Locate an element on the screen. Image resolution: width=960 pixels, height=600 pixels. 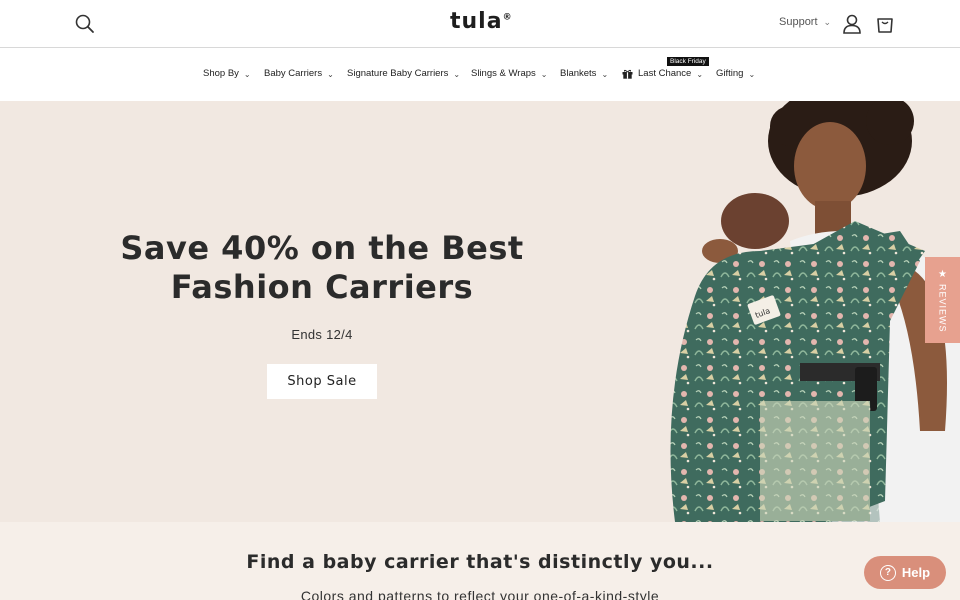
hero-subtitle: Ends 12/4 is located at coordinates (322, 334).